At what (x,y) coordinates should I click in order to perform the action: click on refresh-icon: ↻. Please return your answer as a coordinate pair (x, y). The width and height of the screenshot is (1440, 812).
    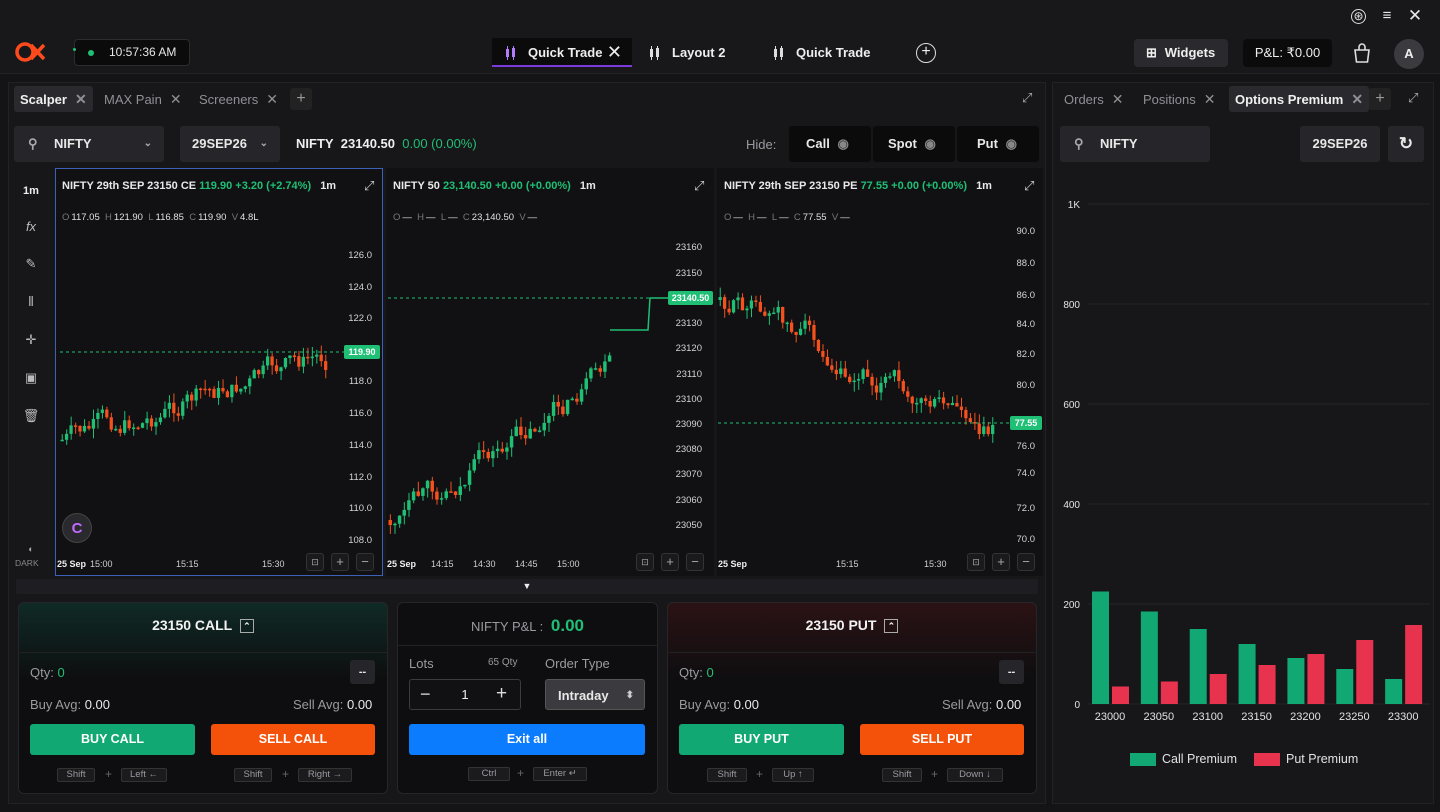
    Looking at the image, I should click on (1406, 144).